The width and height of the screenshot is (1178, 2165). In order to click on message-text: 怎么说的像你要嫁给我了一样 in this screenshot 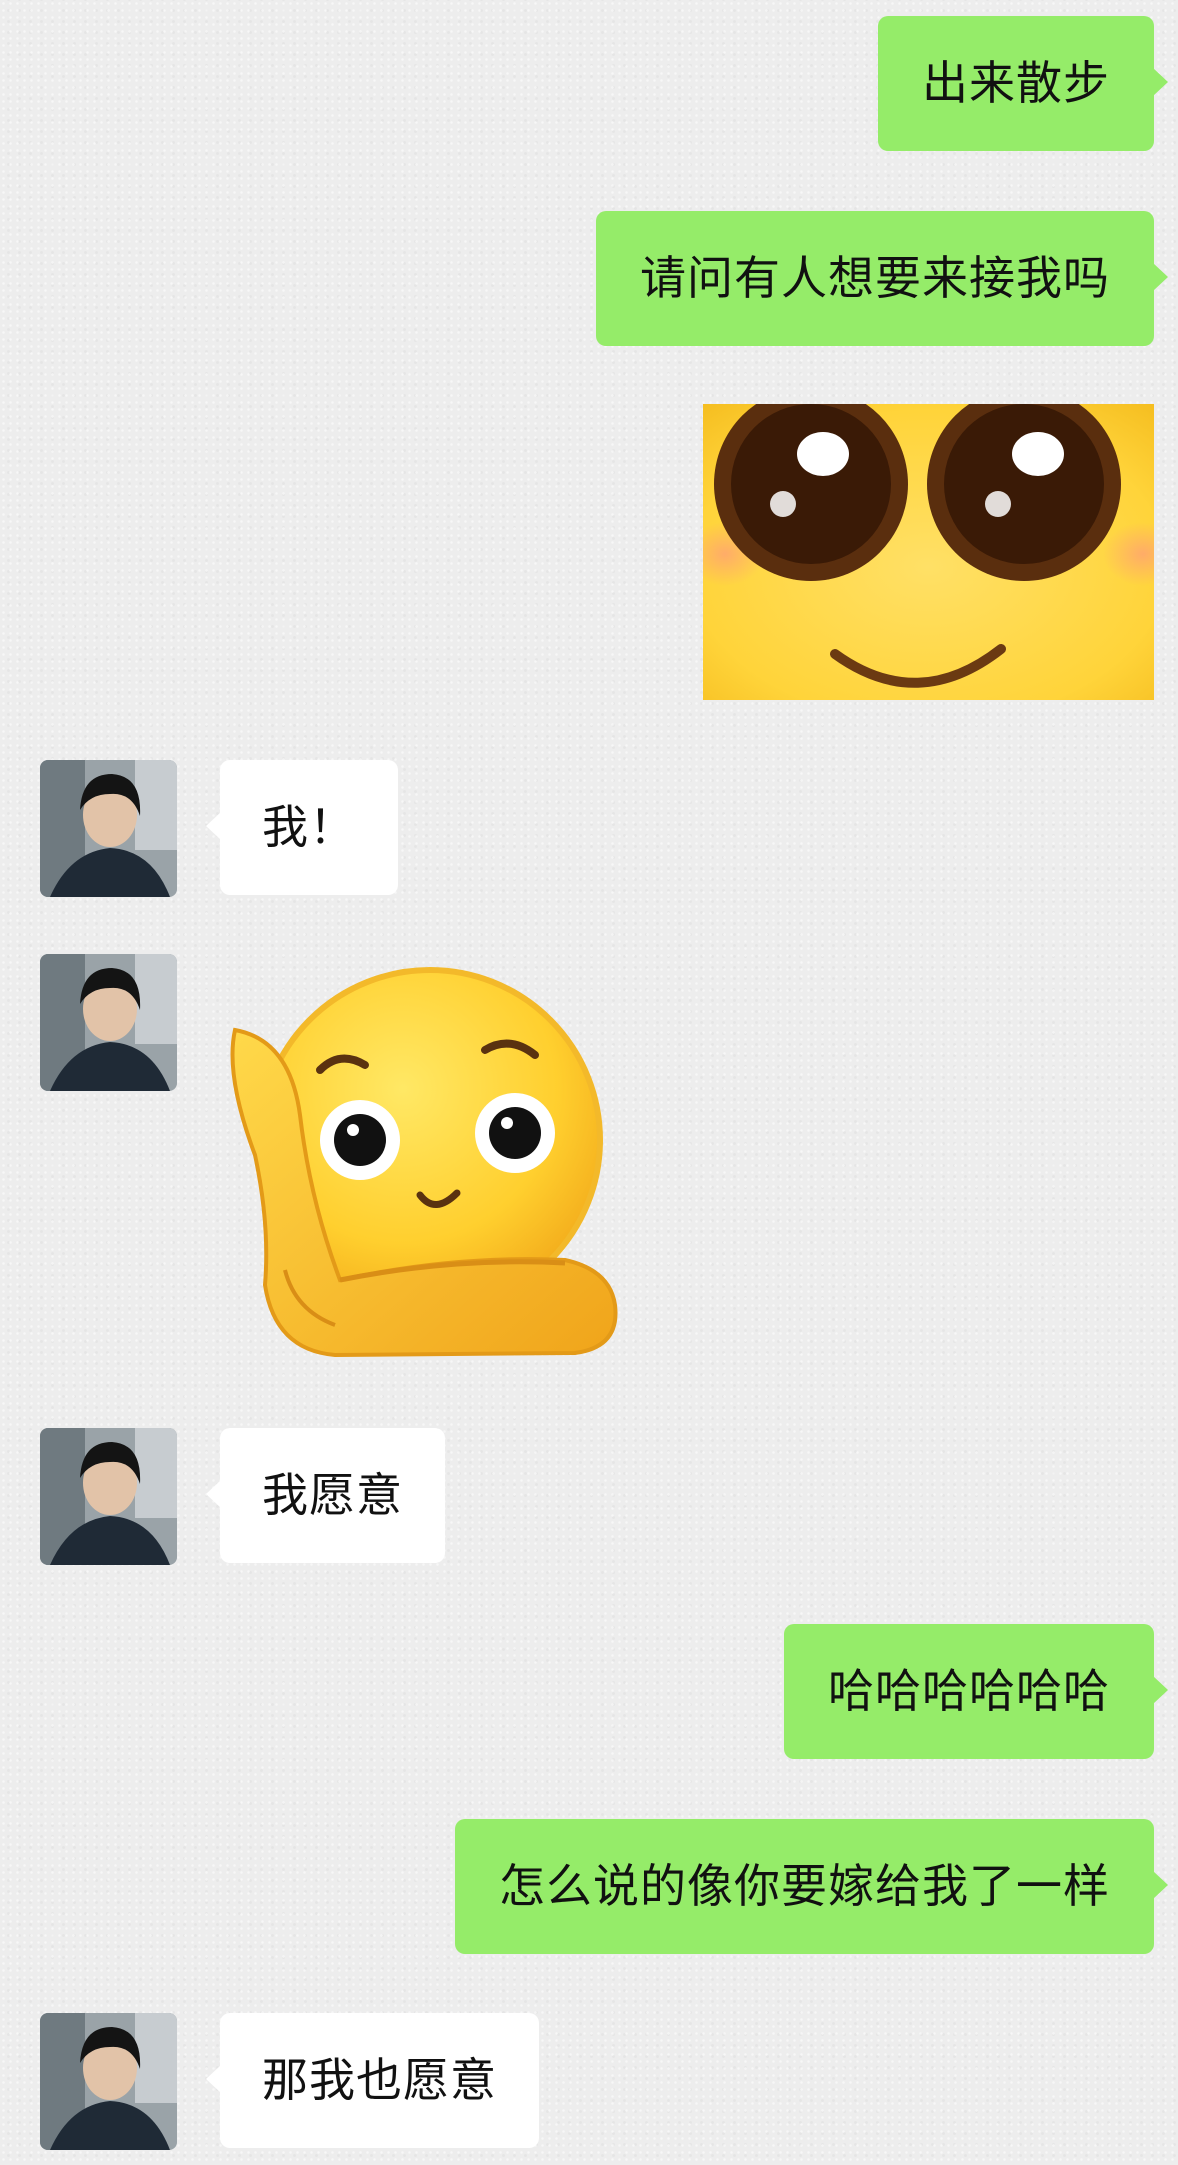, I will do `click(804, 1886)`.